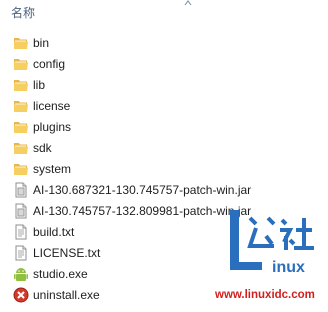 The width and height of the screenshot is (328, 312). I want to click on file-name: LICENSE.txt, so click(67, 253).